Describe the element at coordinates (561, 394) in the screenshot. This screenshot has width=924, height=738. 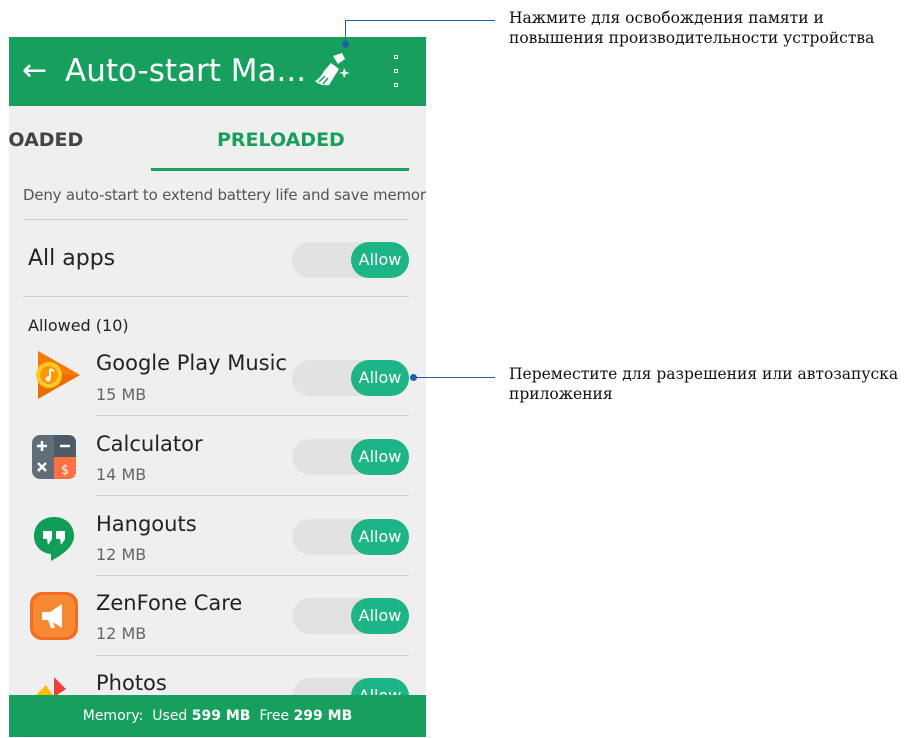
I see `callout-line-text: приложения` at that location.